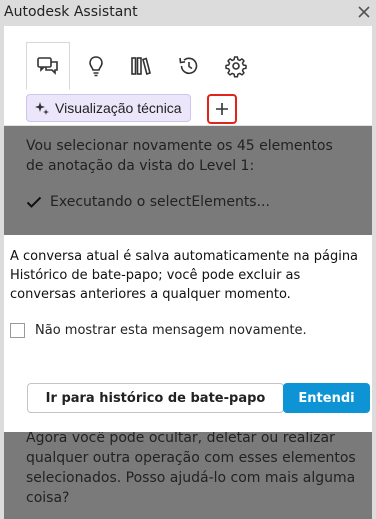 Image resolution: width=376 pixels, height=519 pixels. I want to click on title-bar: Autodesk Assistant, so click(188, 13).